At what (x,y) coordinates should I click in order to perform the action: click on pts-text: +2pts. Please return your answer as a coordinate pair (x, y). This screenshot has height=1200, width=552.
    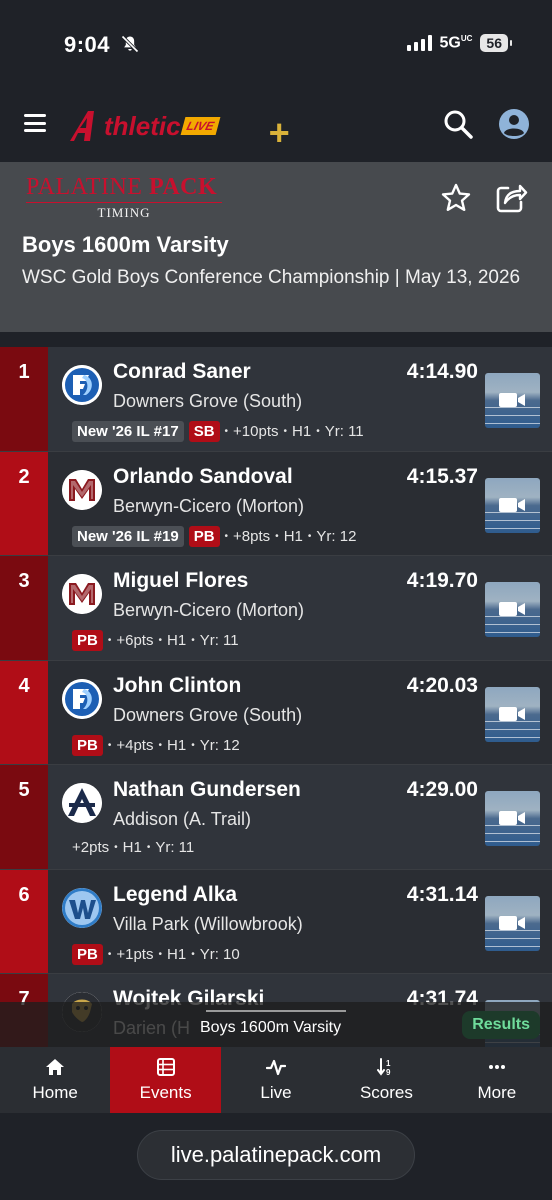
    Looking at the image, I should click on (91, 847).